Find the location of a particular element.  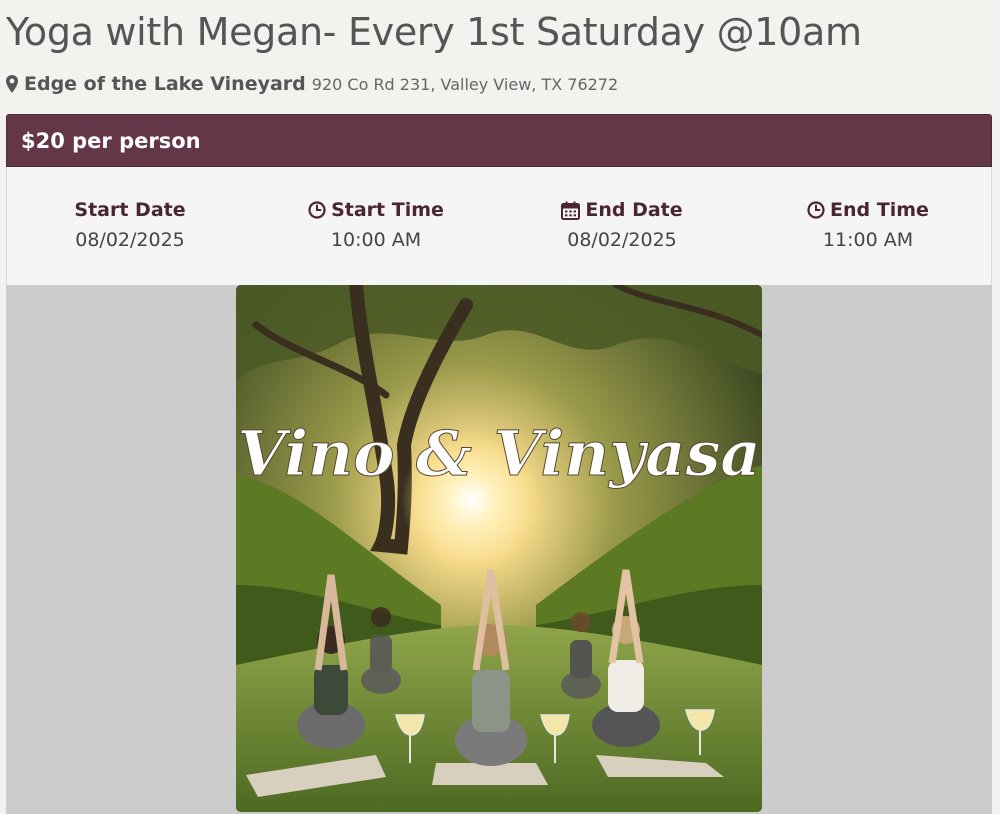

end-date-label: End Date is located at coordinates (634, 210).